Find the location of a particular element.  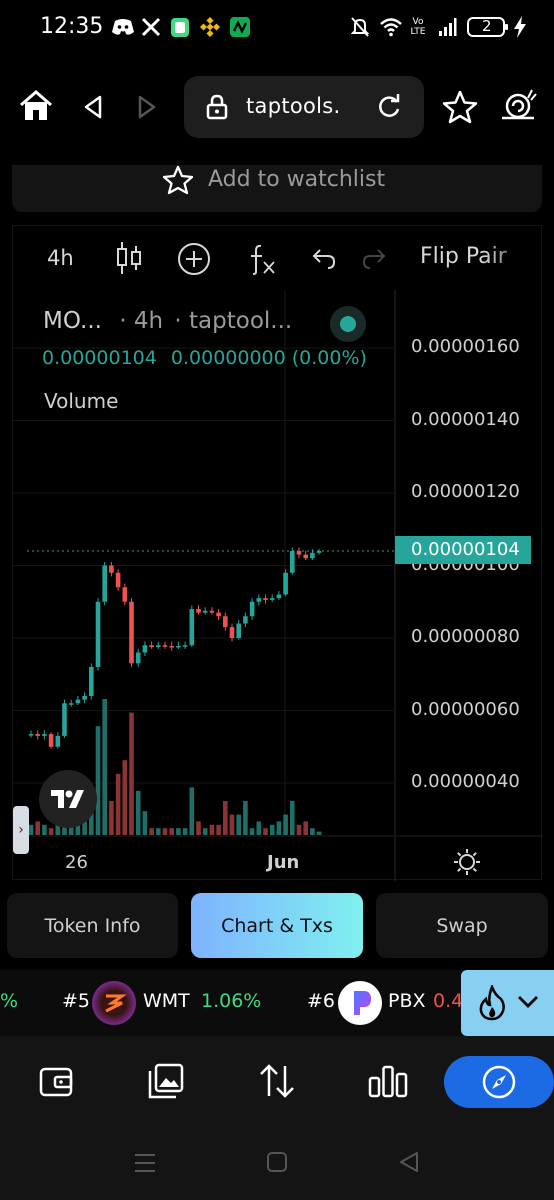

candle-type-icon is located at coordinates (129, 260).